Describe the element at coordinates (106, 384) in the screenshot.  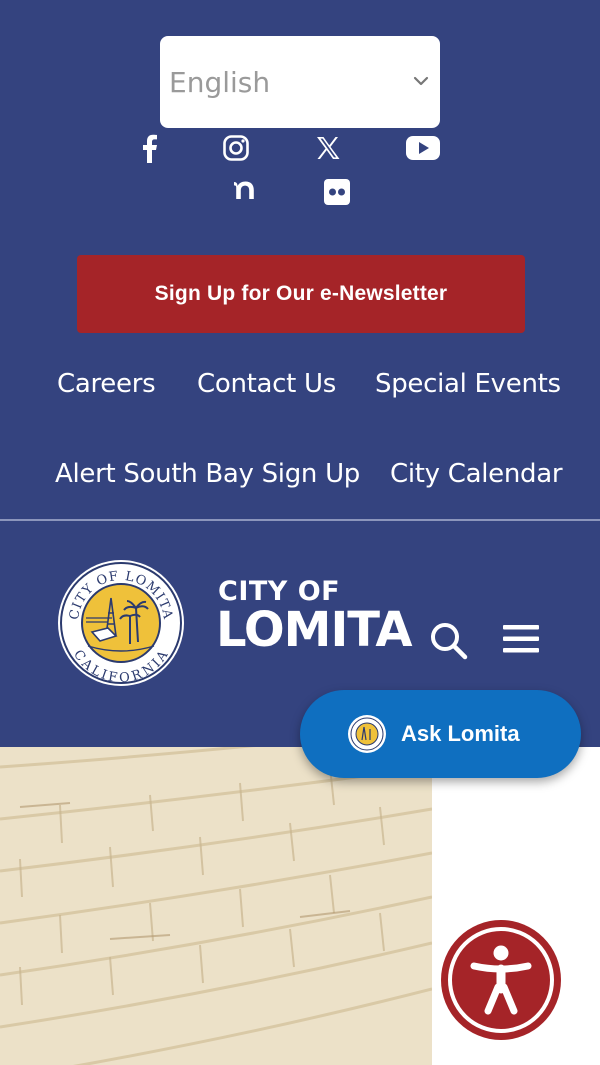
I see `nav-link-careers: Careers` at that location.